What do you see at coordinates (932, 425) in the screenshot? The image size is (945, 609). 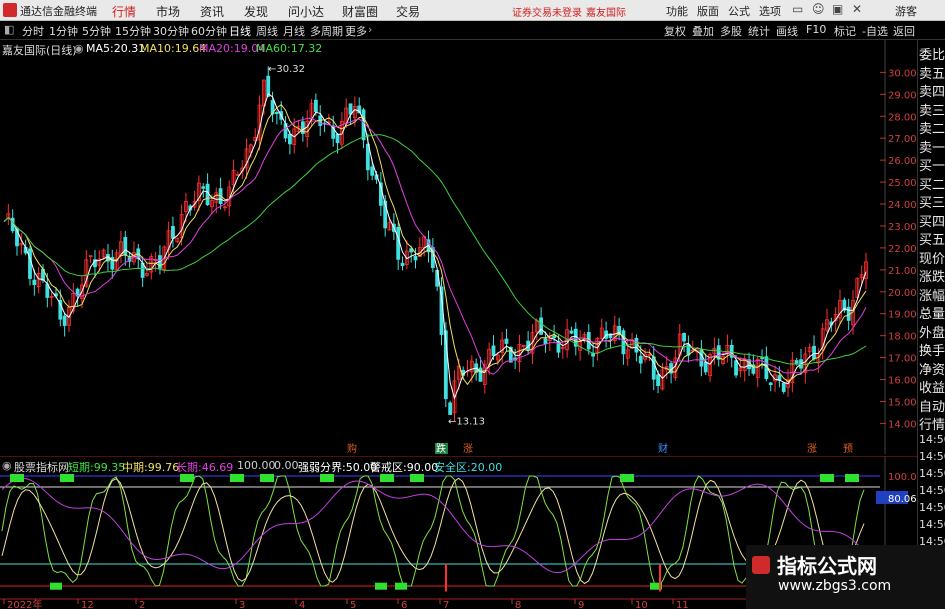 I see `side-item: 行情` at bounding box center [932, 425].